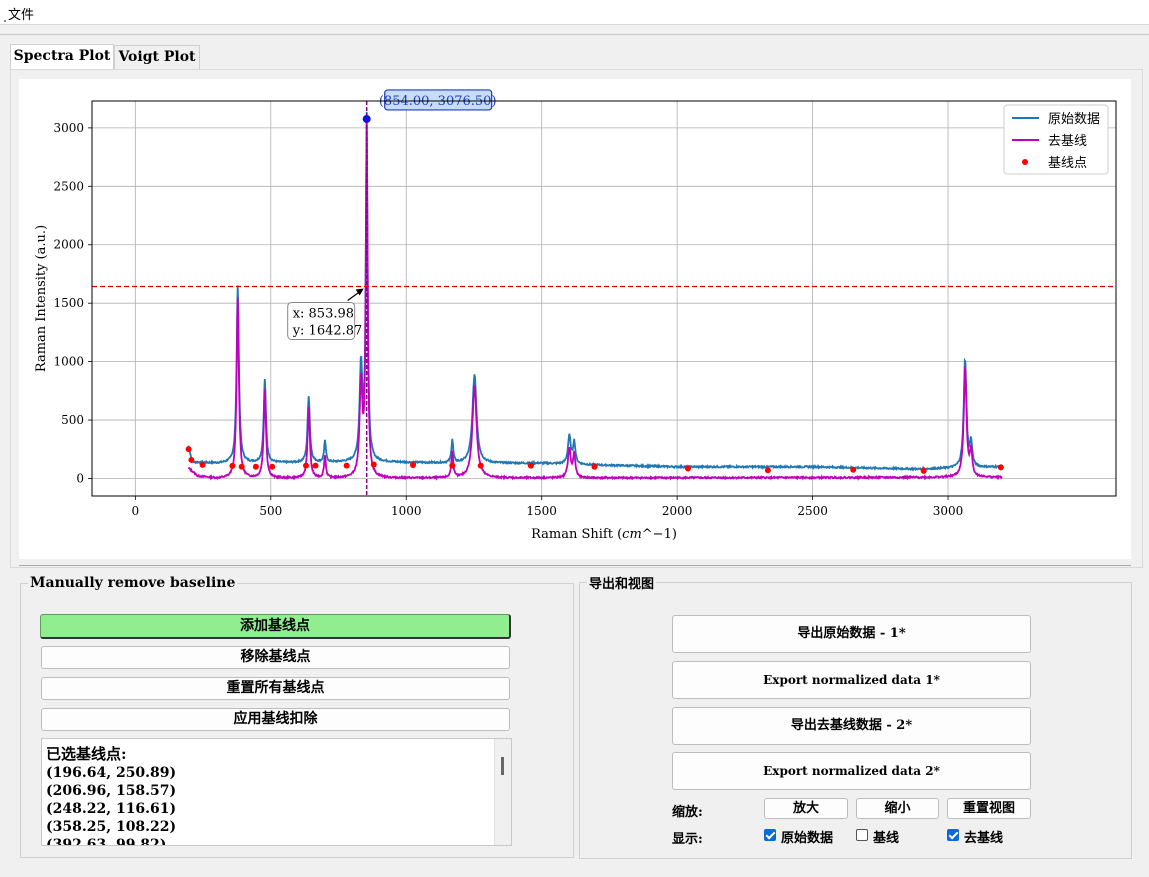  I want to click on show-corrected-checkbox, so click(953, 835).